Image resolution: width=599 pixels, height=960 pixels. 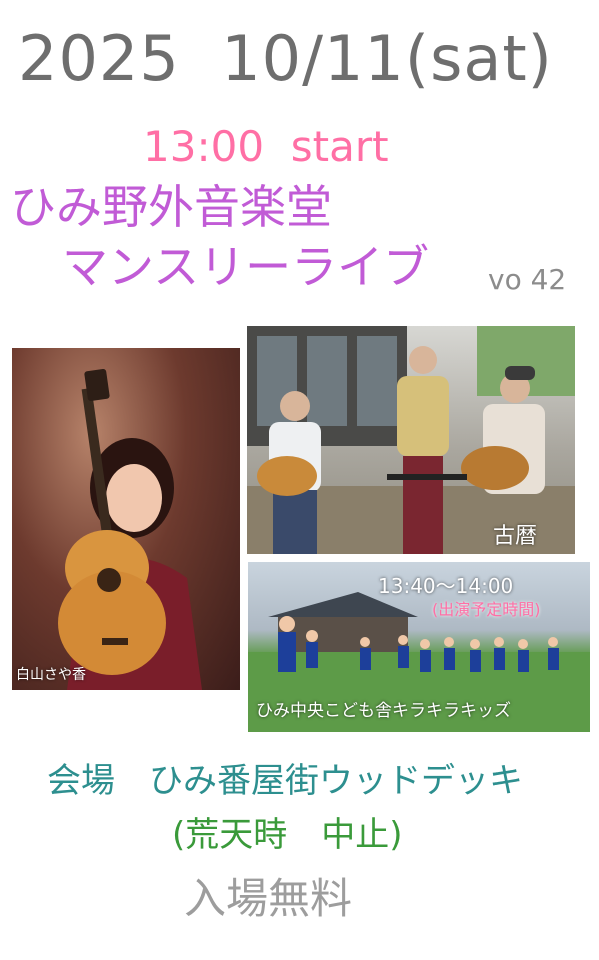 I want to click on solo-performer-photo: 白山さや香, so click(x=126, y=519).